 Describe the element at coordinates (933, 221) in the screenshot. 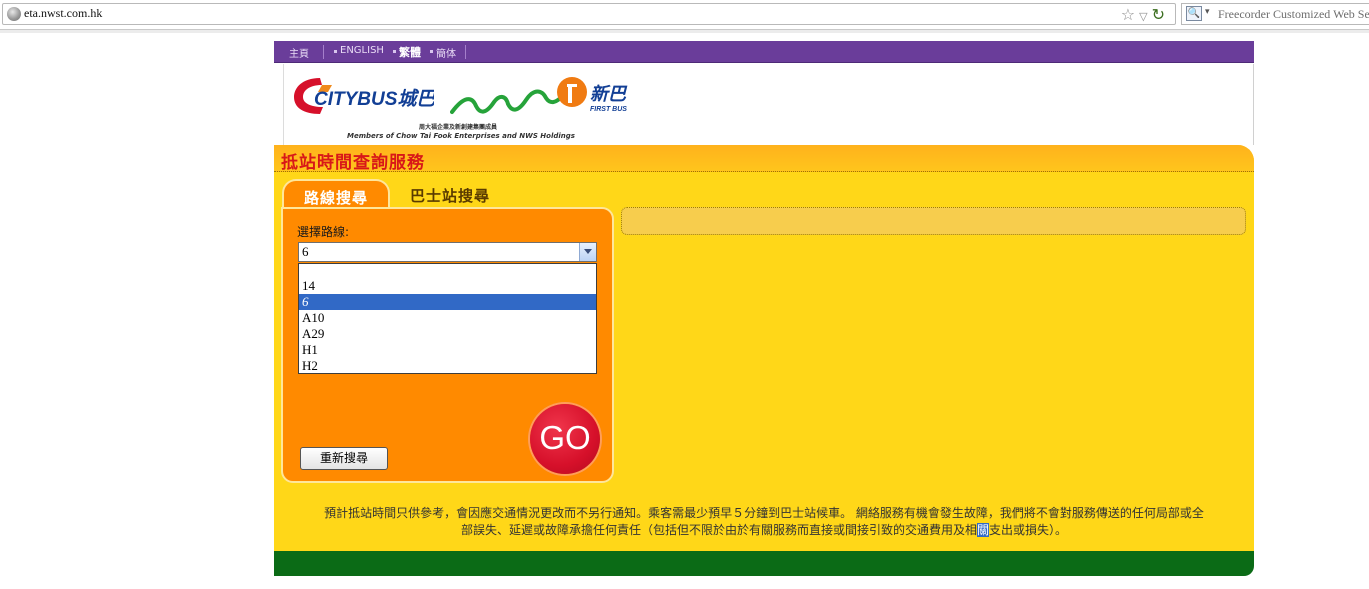

I see `result-area` at that location.